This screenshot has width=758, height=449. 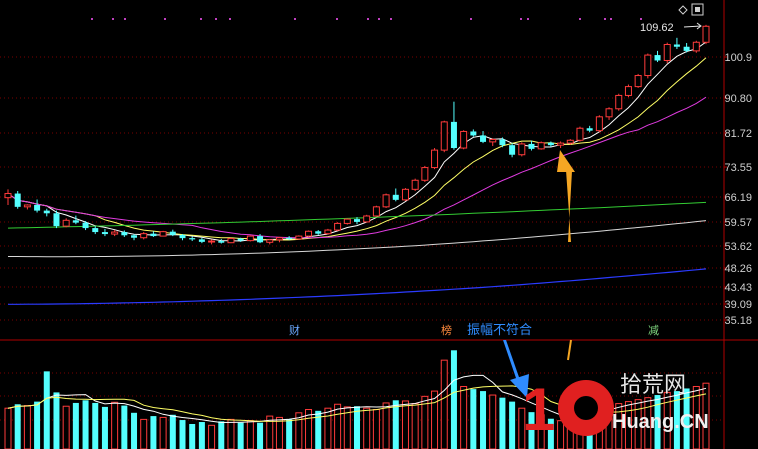 I want to click on price-tick-label: 39.09, so click(x=738, y=305).